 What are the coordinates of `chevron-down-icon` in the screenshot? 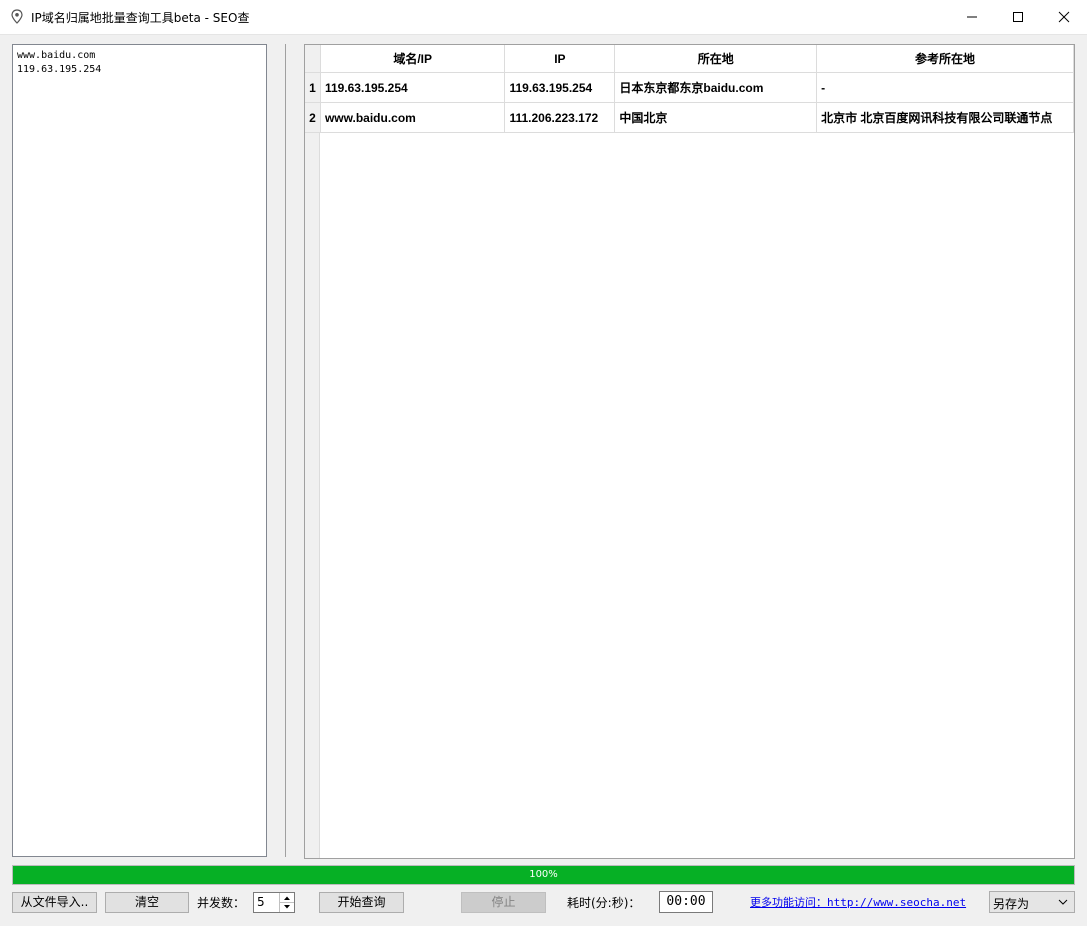 It's located at (1063, 902).